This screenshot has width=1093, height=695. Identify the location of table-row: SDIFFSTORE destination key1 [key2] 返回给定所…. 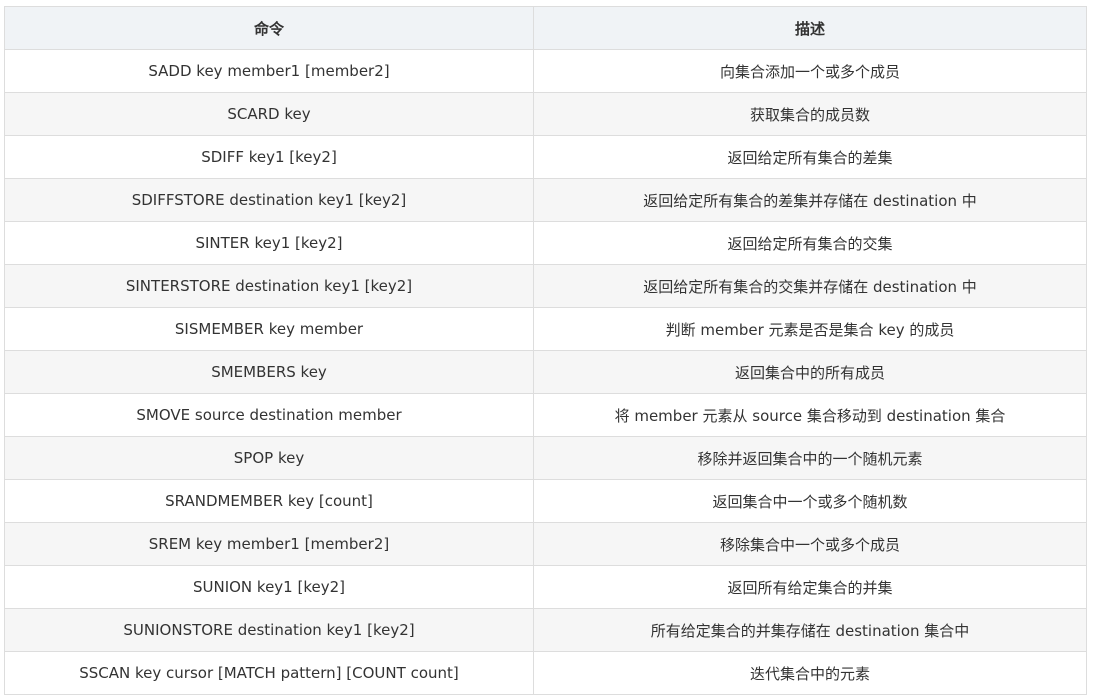
(545, 200).